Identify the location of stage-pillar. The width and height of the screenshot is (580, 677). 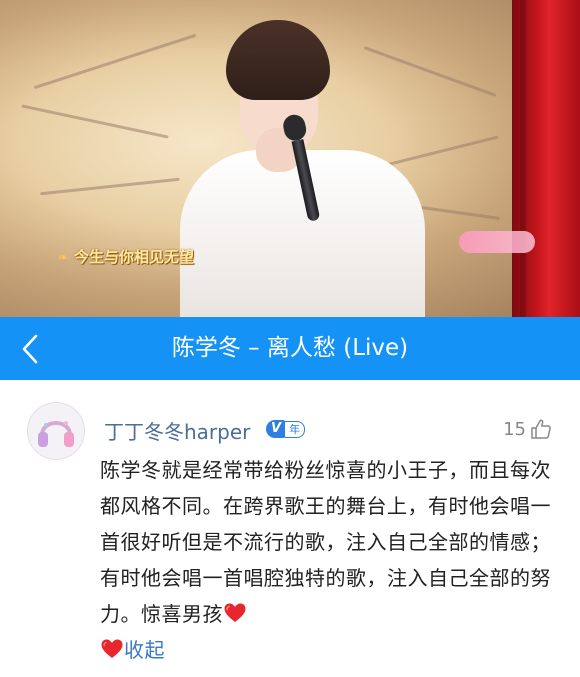
(546, 158).